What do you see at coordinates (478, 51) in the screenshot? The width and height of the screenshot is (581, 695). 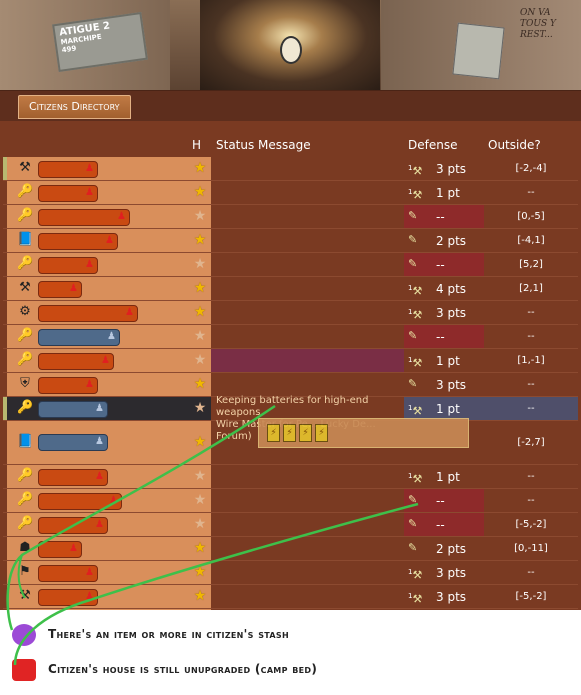 I see `banner-posted-note` at bounding box center [478, 51].